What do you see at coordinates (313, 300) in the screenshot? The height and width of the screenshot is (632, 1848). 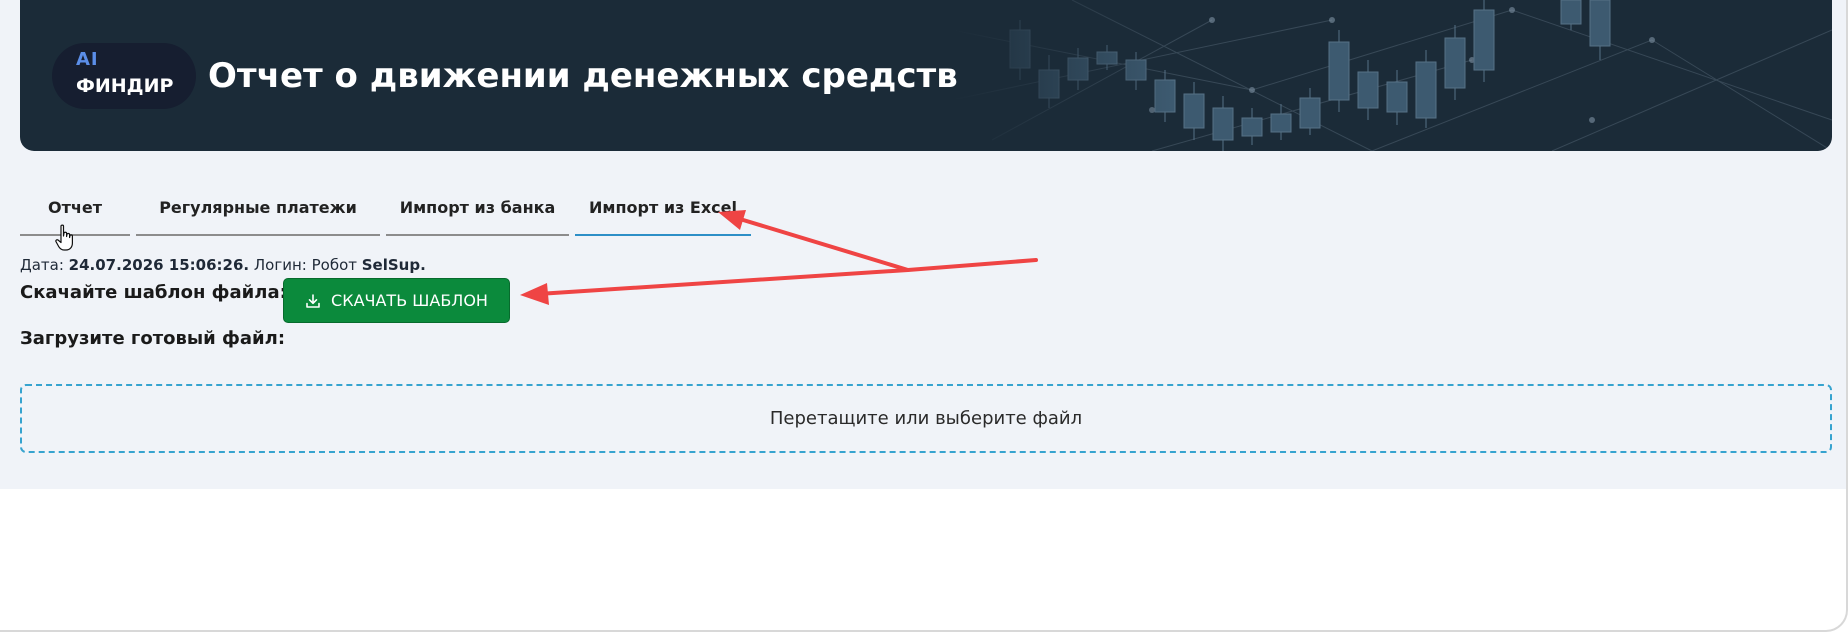 I see `download-icon` at bounding box center [313, 300].